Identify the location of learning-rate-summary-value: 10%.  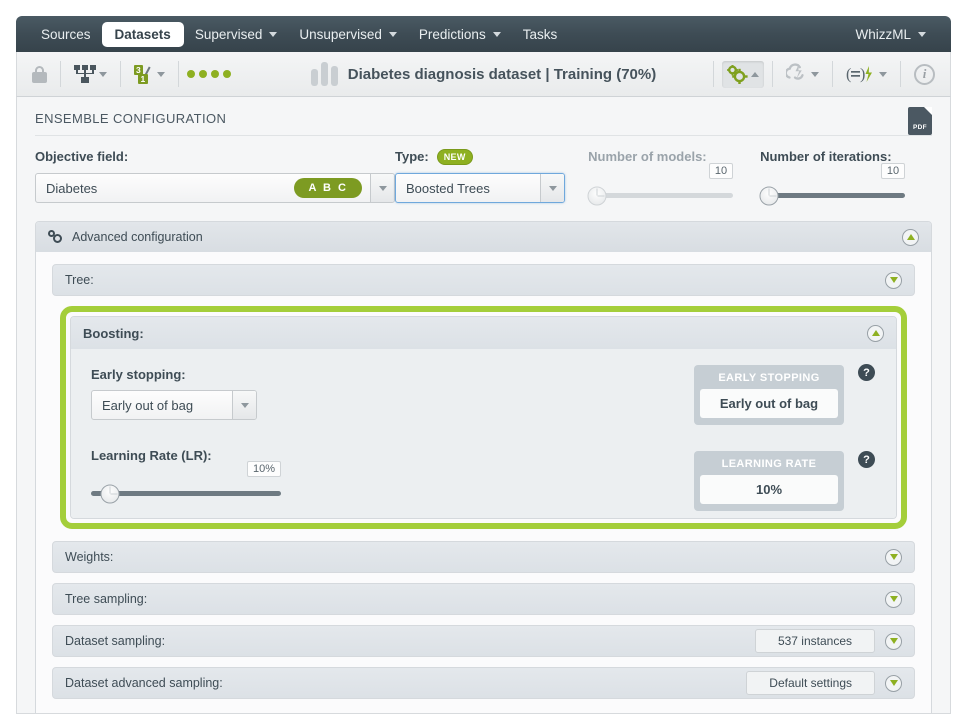
(769, 489).